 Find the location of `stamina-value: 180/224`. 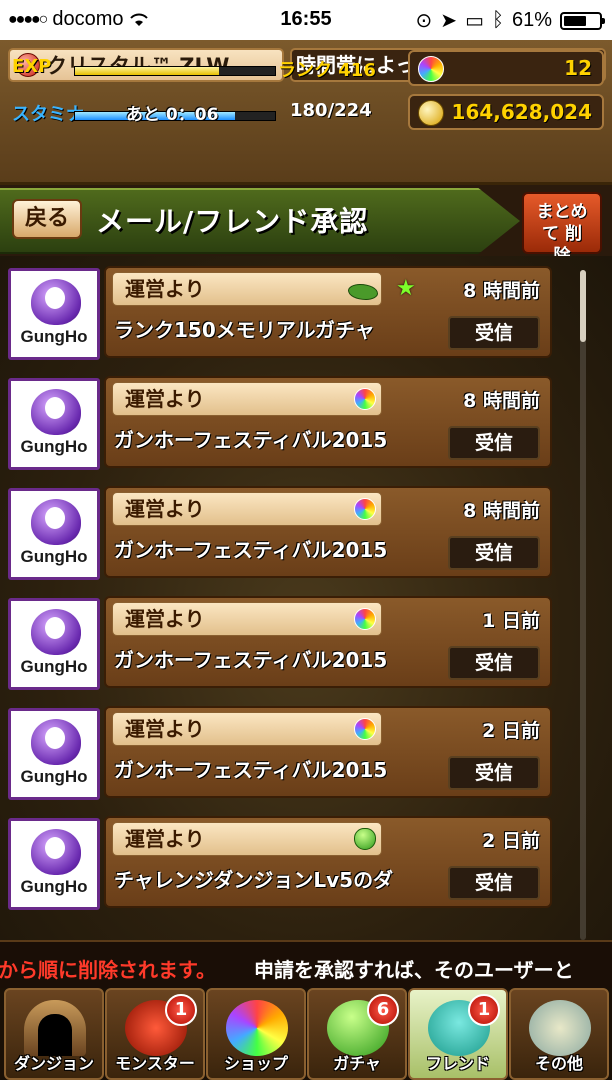

stamina-value: 180/224 is located at coordinates (331, 110).